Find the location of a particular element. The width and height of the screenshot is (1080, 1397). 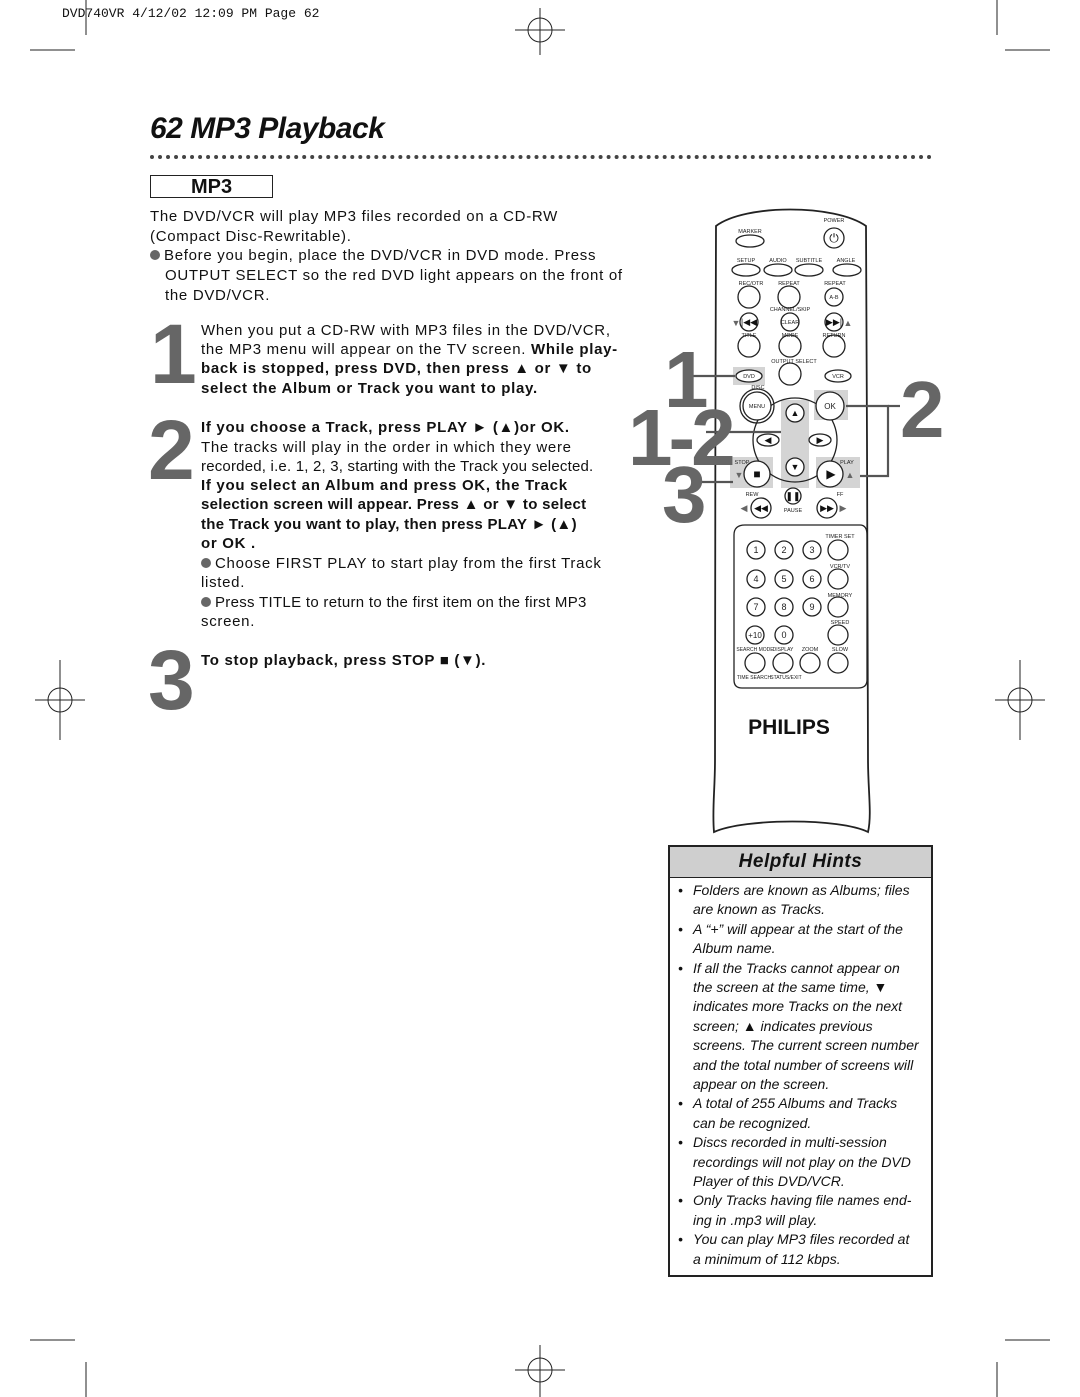

ff-label: FF is located at coordinates (840, 495).